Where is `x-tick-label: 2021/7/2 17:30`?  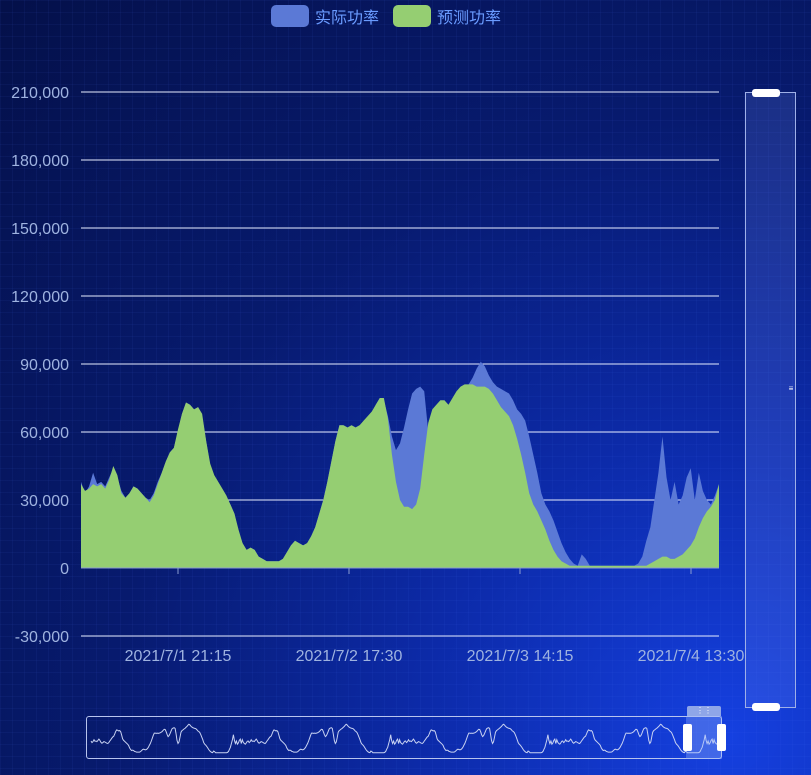 x-tick-label: 2021/7/2 17:30 is located at coordinates (349, 656).